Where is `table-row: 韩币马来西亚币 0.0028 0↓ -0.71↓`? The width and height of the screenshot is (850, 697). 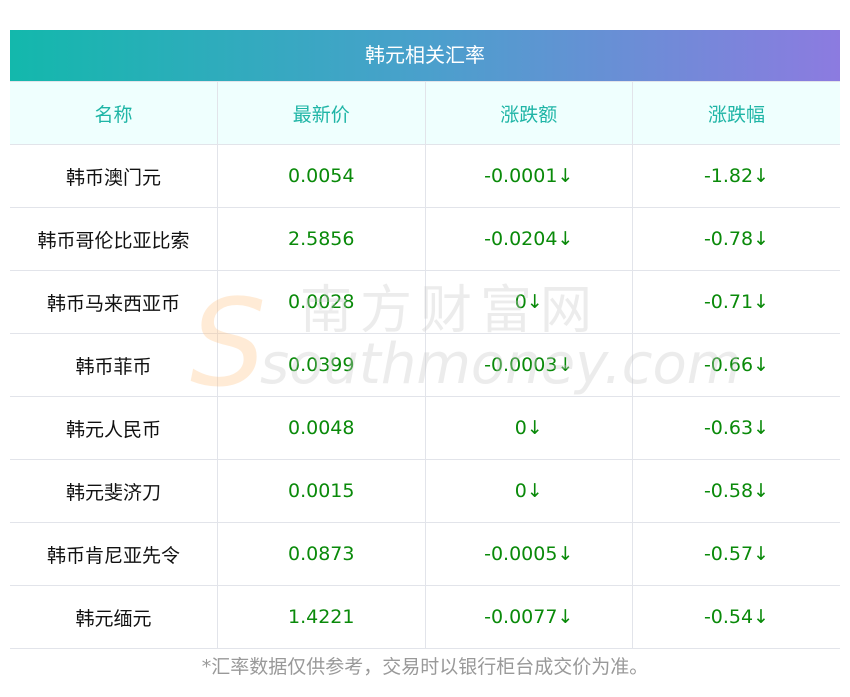 table-row: 韩币马来西亚币 0.0028 0↓ -0.71↓ is located at coordinates (425, 302).